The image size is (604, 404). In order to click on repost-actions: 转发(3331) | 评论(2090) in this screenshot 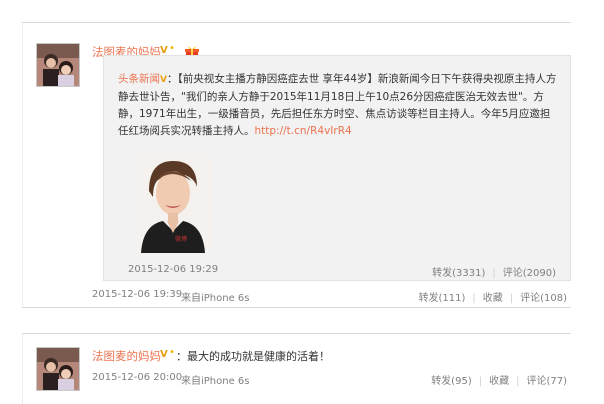, I will do `click(494, 271)`.